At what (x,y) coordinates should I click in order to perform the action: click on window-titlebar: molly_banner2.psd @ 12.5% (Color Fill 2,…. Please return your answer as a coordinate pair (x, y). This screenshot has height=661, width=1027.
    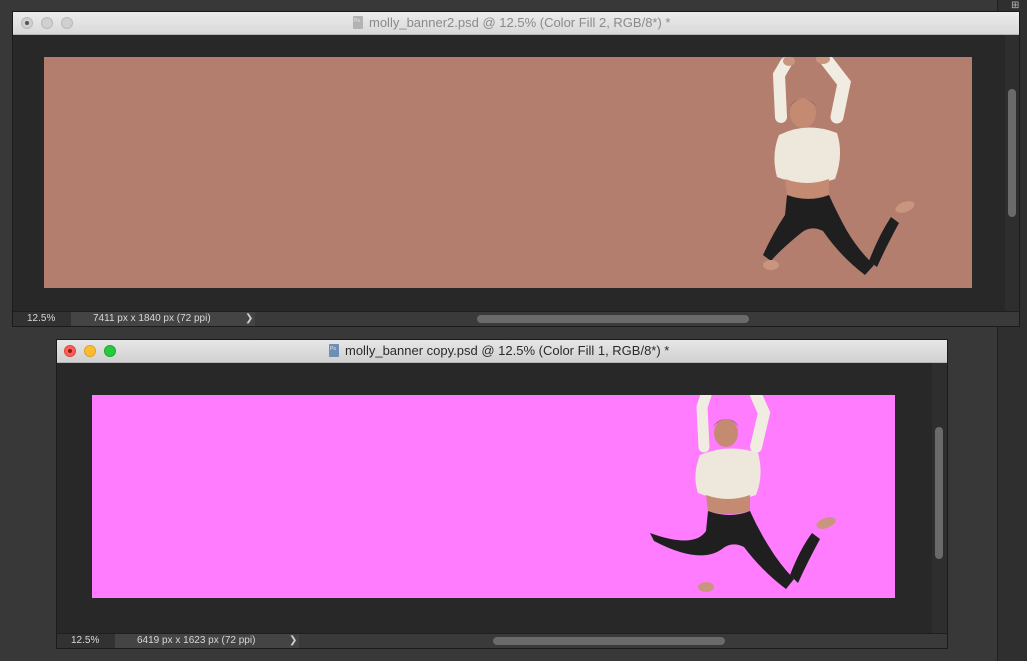
    Looking at the image, I should click on (516, 23).